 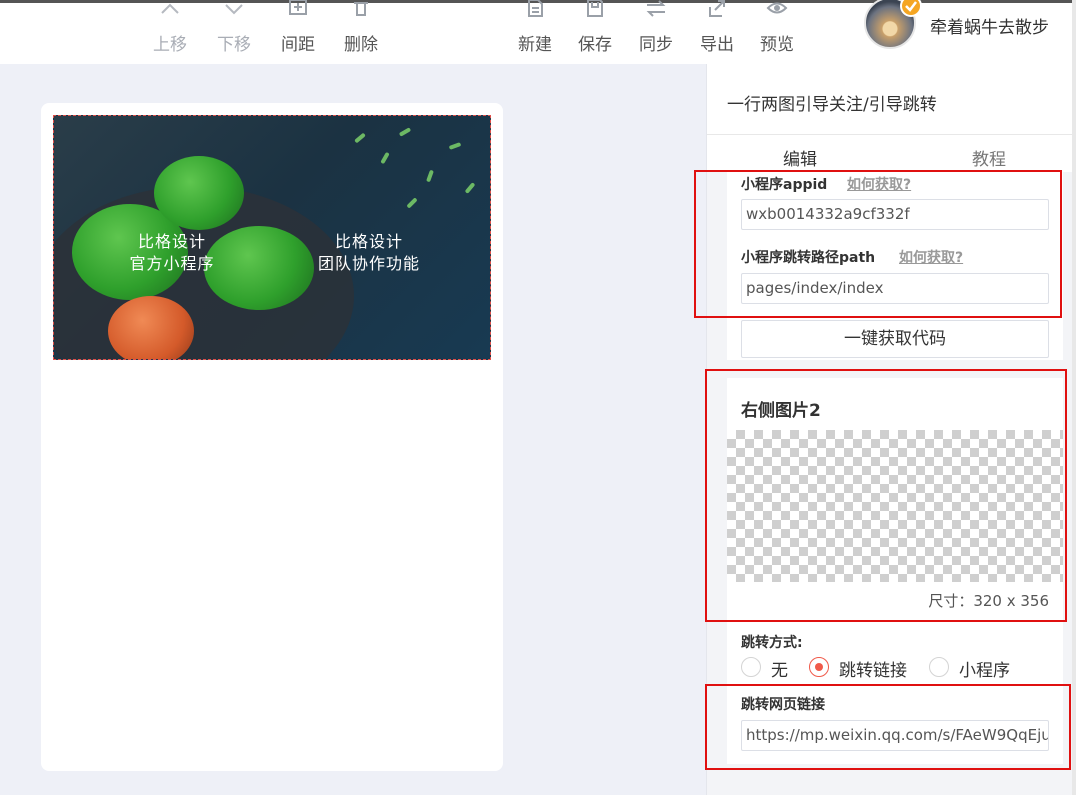 I want to click on banner-left-line2: 官方小程序, so click(x=172, y=263).